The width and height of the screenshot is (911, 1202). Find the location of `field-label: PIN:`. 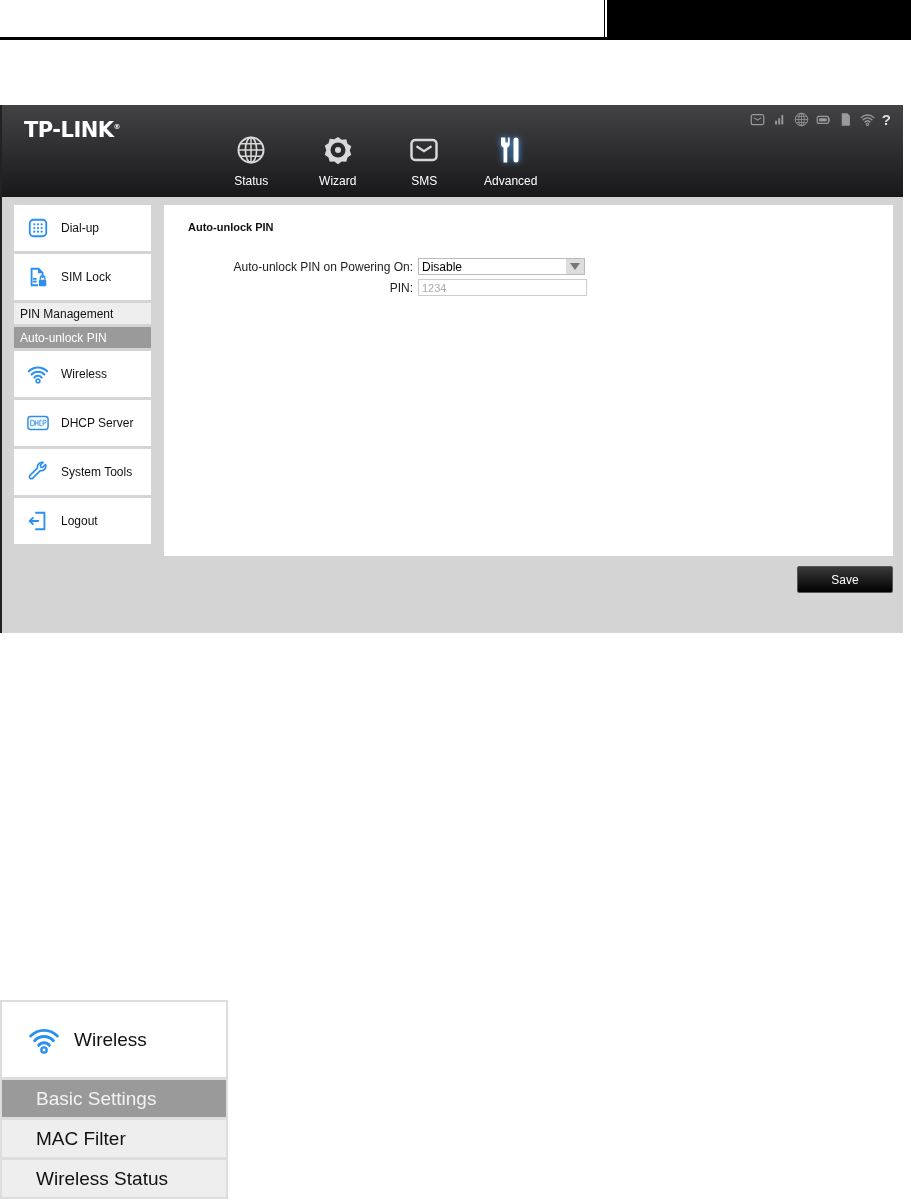

field-label: PIN: is located at coordinates (400, 287).